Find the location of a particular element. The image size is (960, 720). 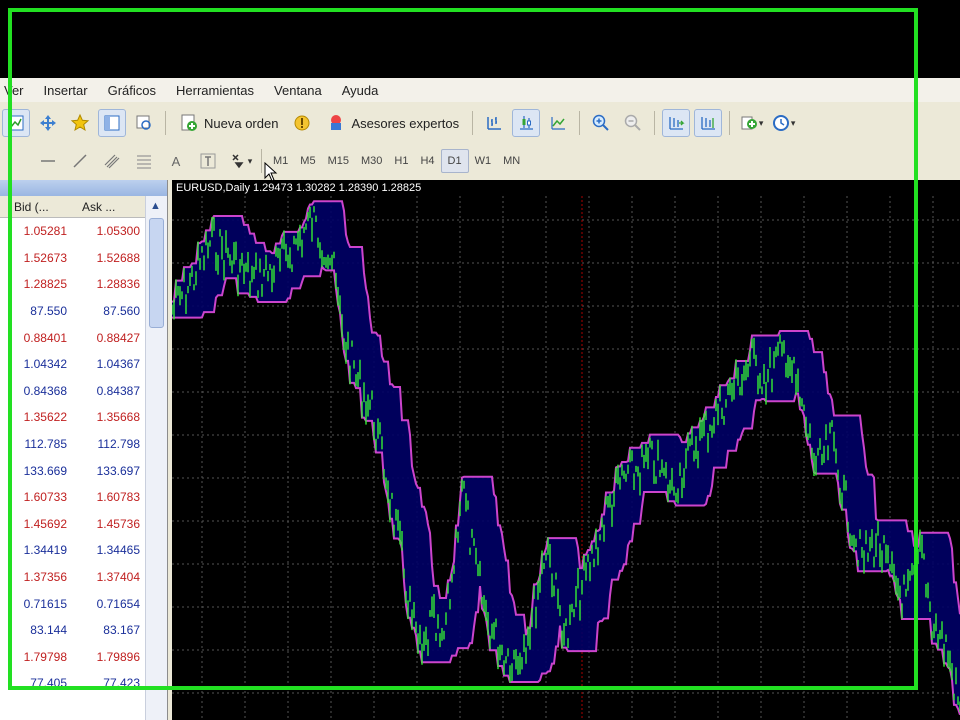

quote-row: 1.37356 1.37404 is located at coordinates (73, 577).